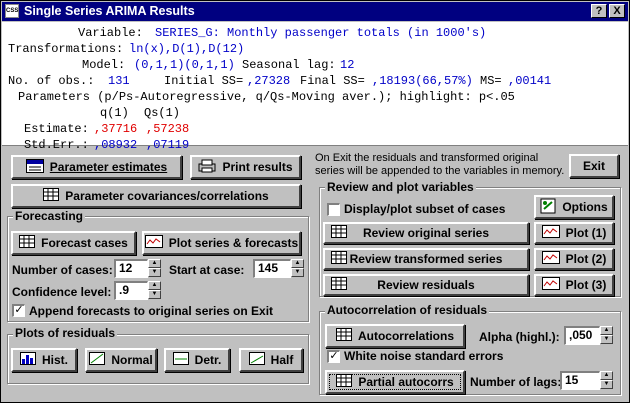 The image size is (630, 403). What do you see at coordinates (180, 360) in the screenshot?
I see `detrended-plot-icon` at bounding box center [180, 360].